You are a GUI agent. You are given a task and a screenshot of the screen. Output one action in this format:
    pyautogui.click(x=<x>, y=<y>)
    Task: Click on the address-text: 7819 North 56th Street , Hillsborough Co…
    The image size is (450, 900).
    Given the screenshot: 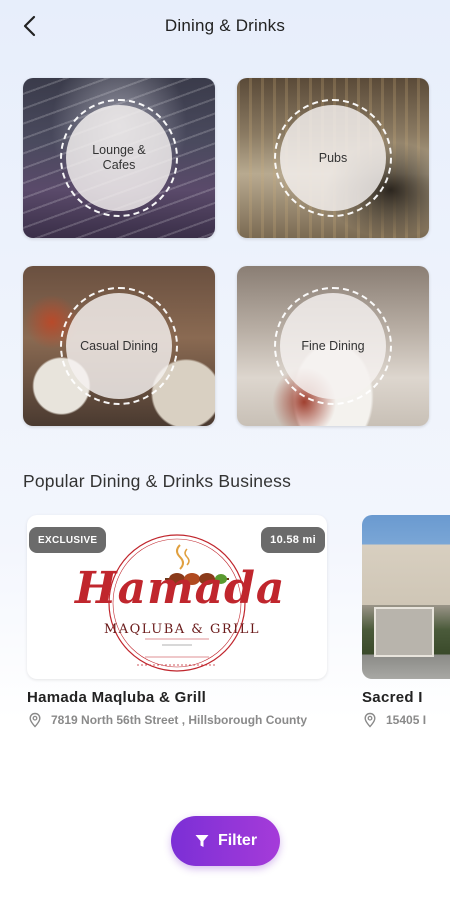 What is the action you would take?
    pyautogui.click(x=179, y=720)
    